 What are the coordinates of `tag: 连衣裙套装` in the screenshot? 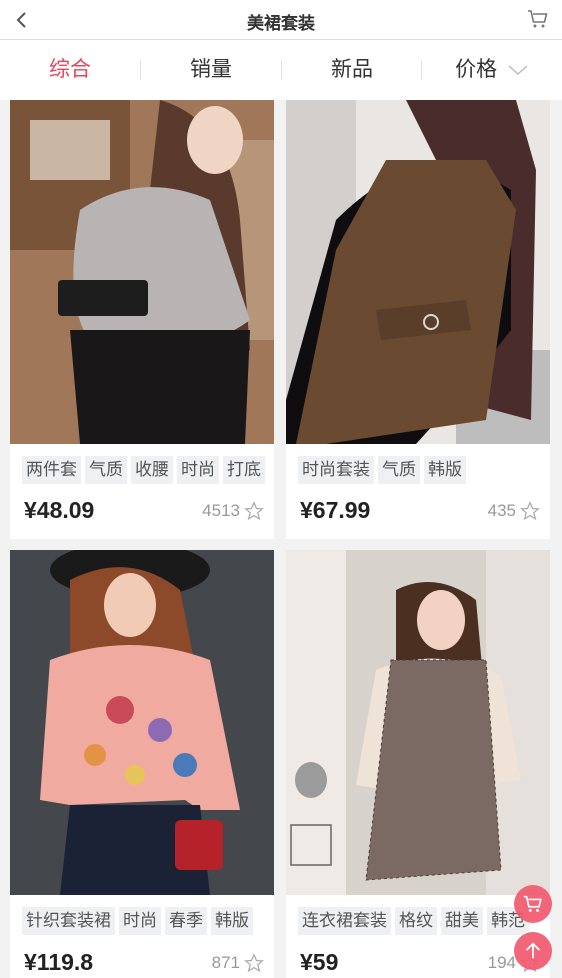 It's located at (344, 921).